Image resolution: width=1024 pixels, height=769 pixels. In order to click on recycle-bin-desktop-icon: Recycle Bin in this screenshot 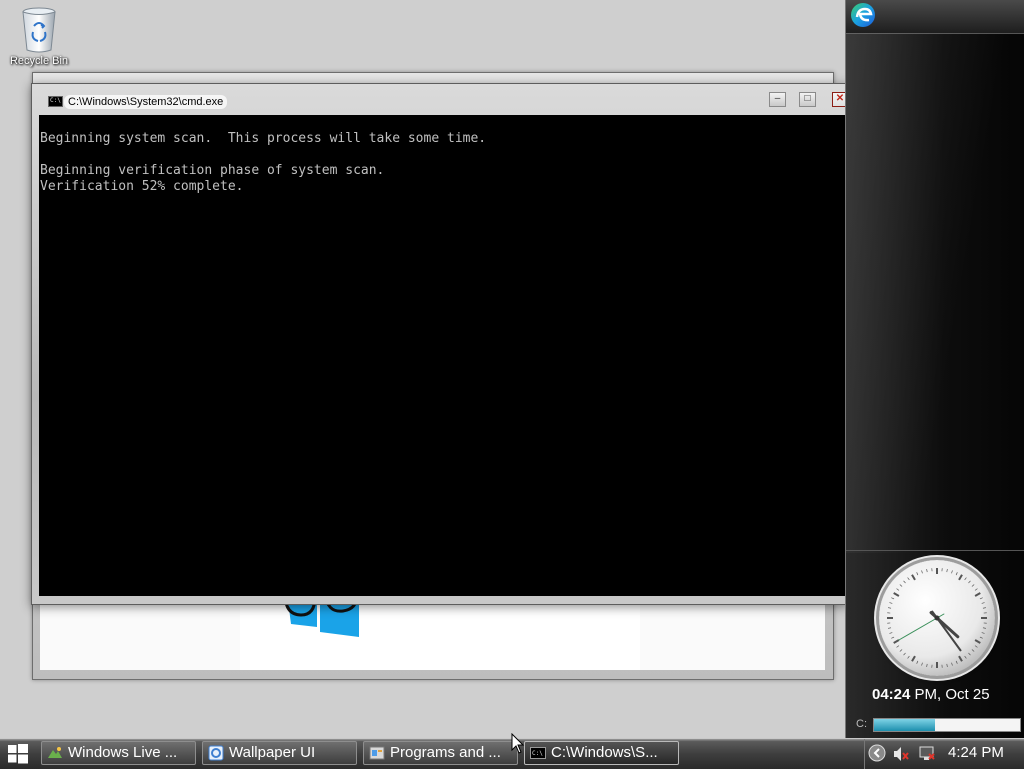, I will do `click(39, 35)`.